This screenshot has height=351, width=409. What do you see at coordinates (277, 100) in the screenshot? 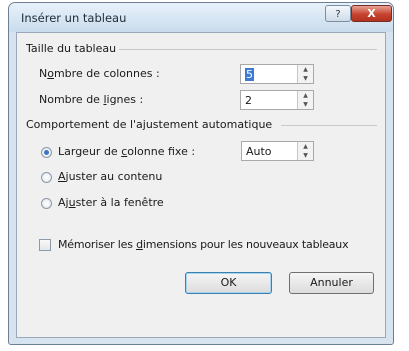
I see `lignes-spinner: 2 ▲ ▼` at bounding box center [277, 100].